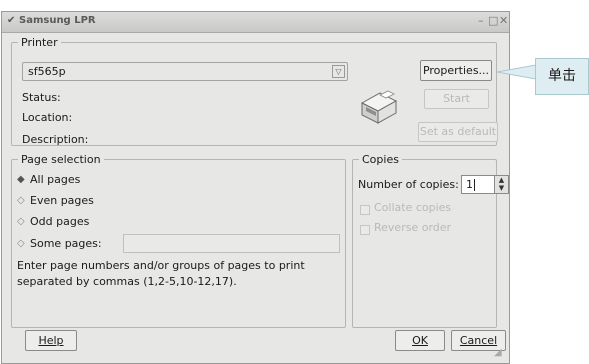 This screenshot has width=589, height=364. Describe the element at coordinates (503, 20) in the screenshot. I see `close-icon: ✕` at that location.